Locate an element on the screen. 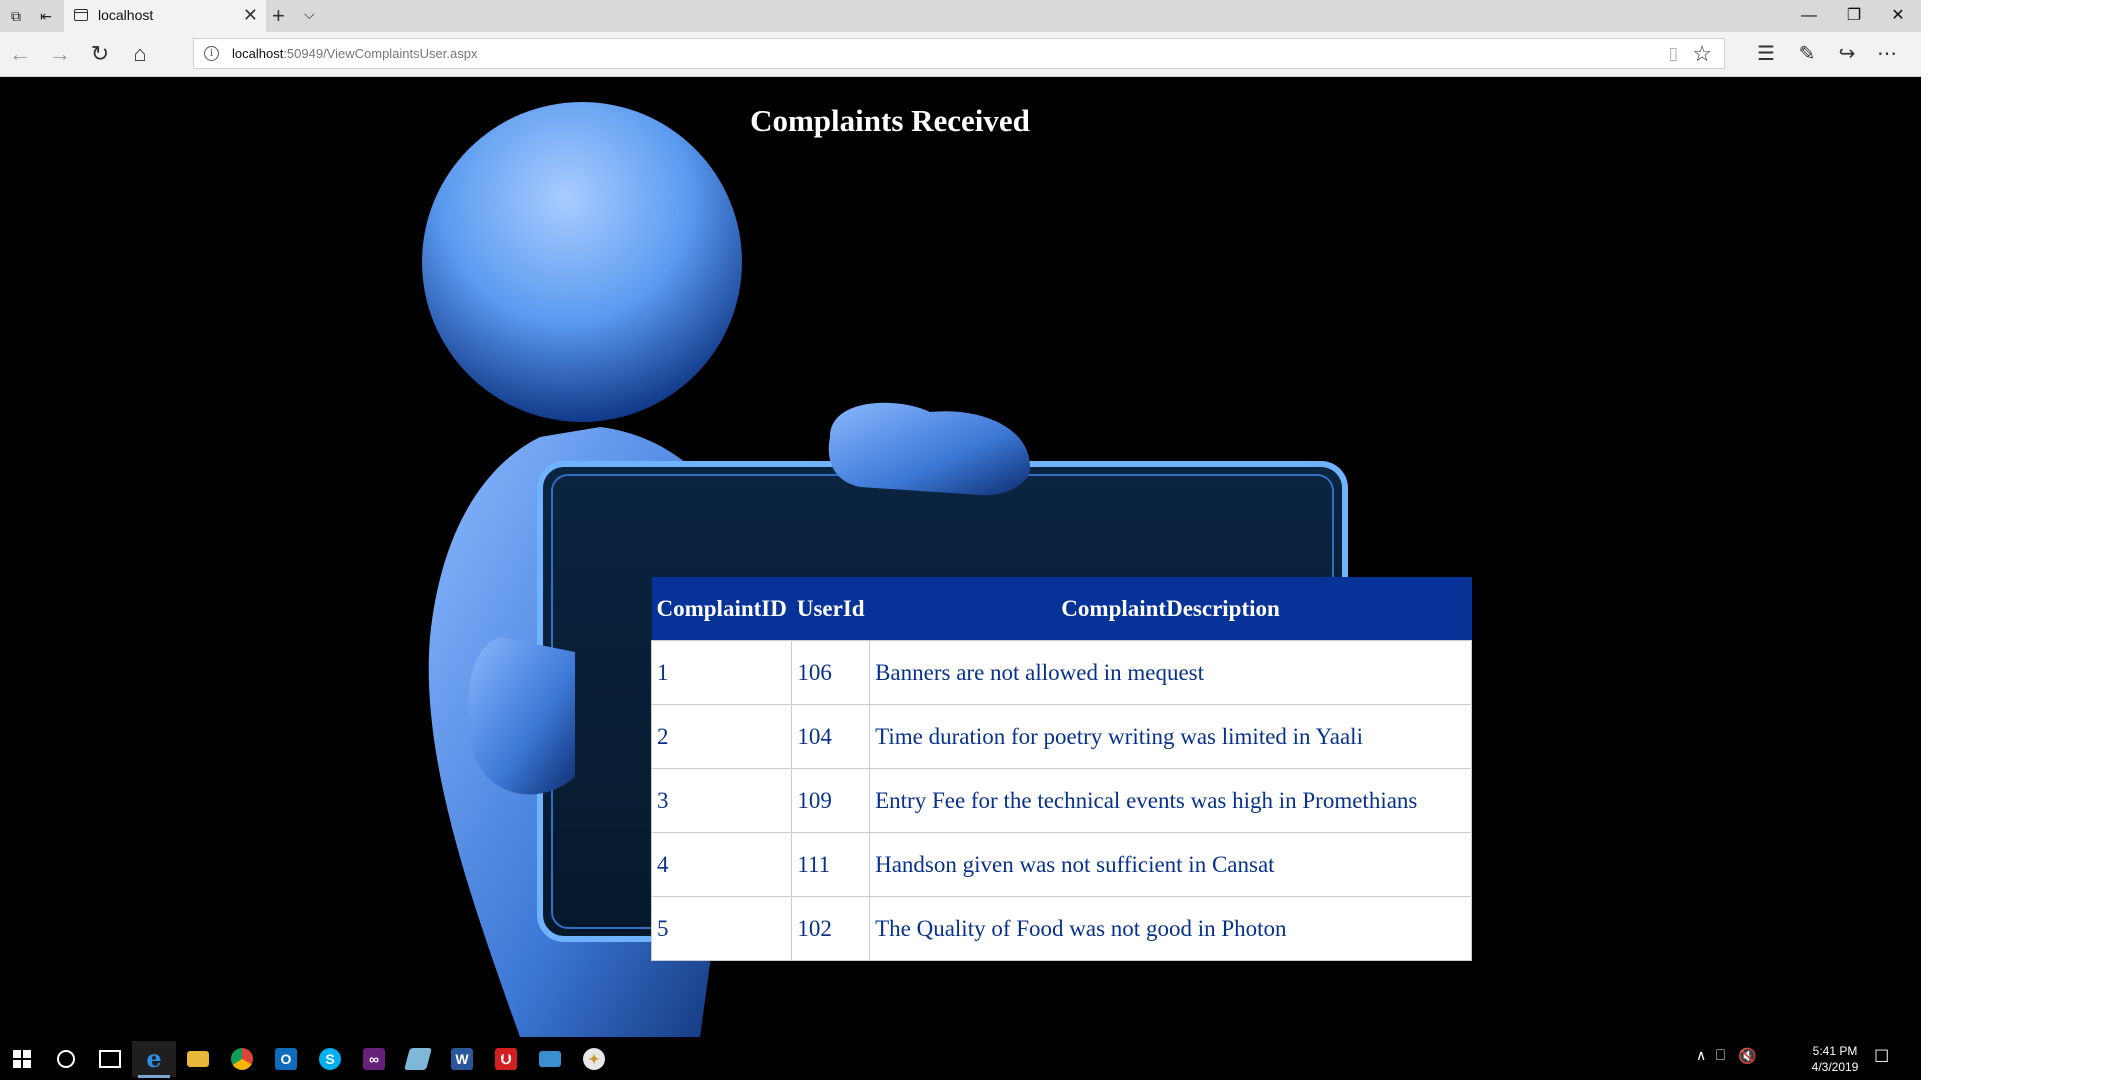 Image resolution: width=2124 pixels, height=1080 pixels. clock-time: 5:41 PM is located at coordinates (1835, 1051).